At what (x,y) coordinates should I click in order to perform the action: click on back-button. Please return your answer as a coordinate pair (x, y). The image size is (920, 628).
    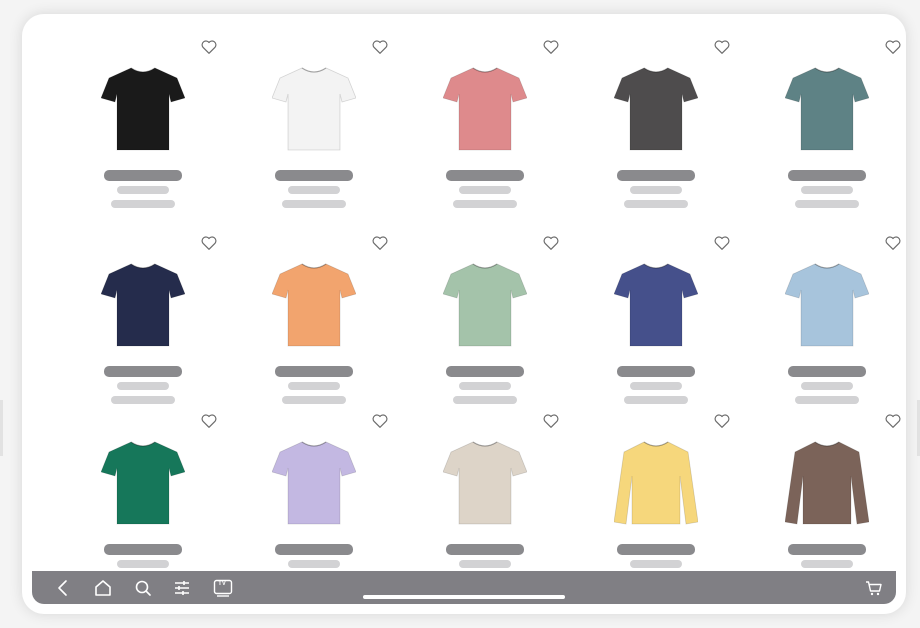
    Looking at the image, I should click on (63, 588).